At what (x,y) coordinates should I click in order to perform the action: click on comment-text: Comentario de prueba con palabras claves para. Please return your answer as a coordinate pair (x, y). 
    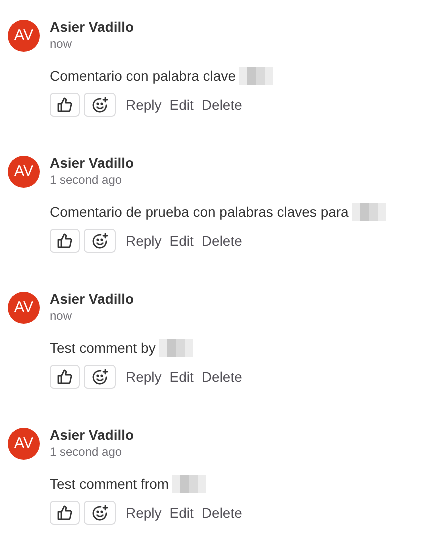
    Looking at the image, I should click on (199, 212).